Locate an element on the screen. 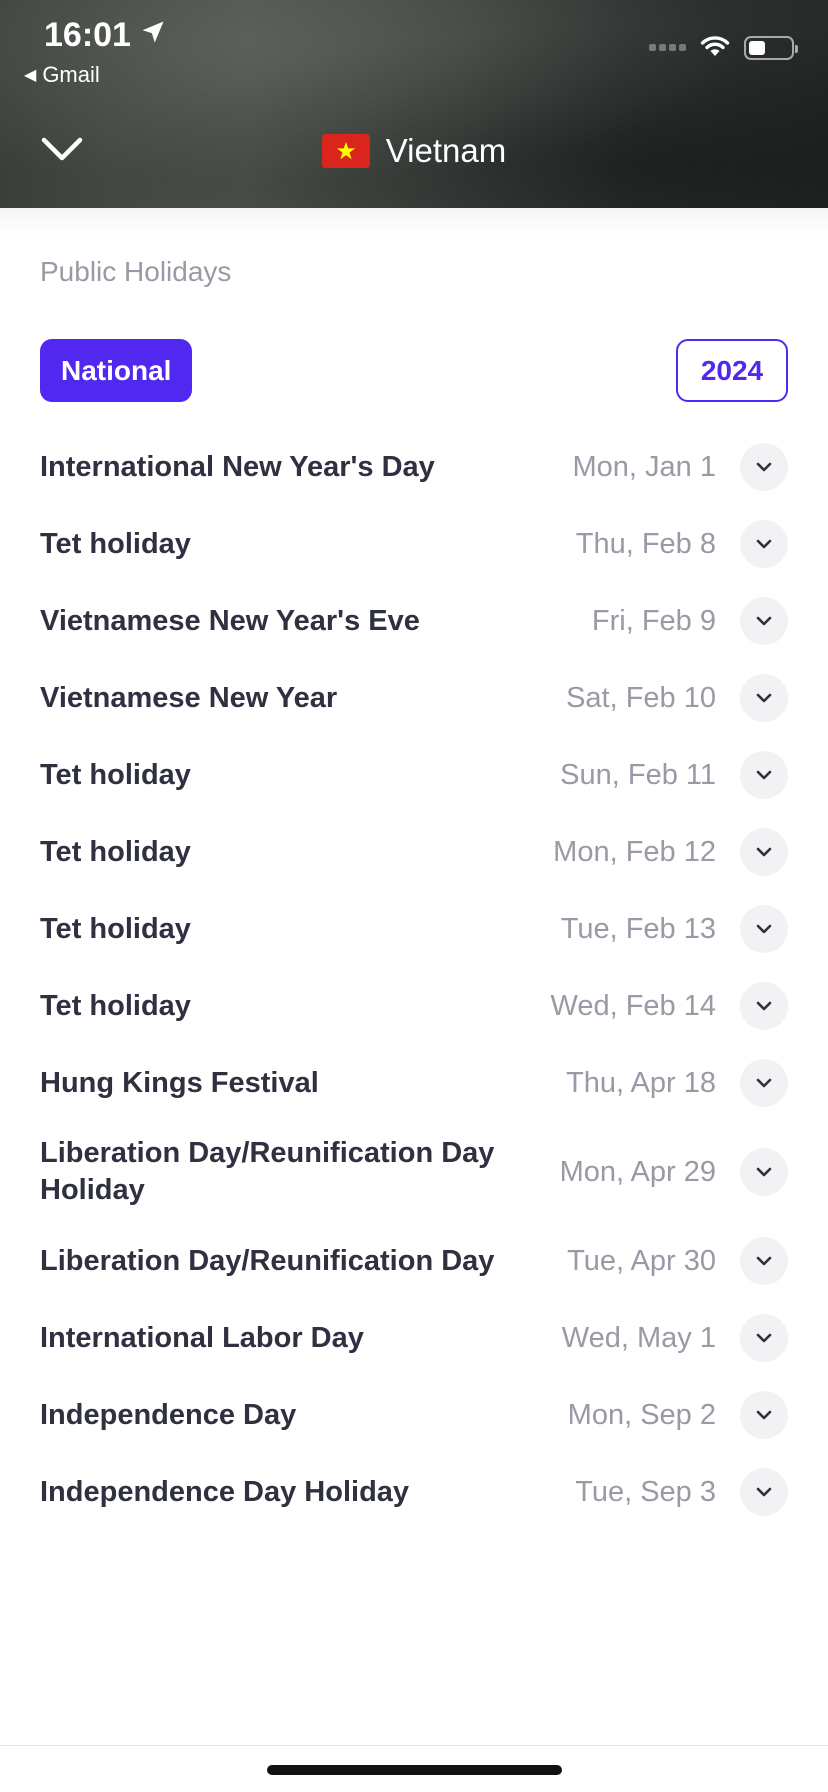 The width and height of the screenshot is (828, 1792). holiday-date: Mon, Jan 1 is located at coordinates (644, 466).